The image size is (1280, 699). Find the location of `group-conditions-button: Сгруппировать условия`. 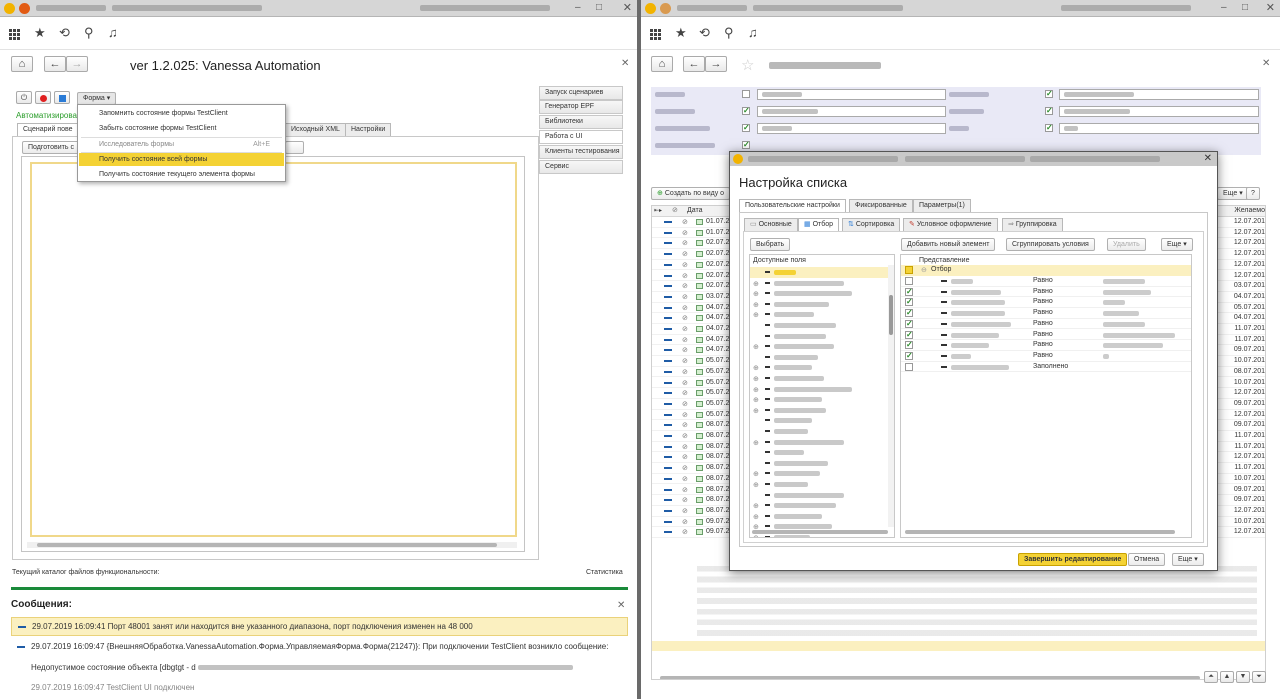

group-conditions-button: Сгруппировать условия is located at coordinates (1050, 244).